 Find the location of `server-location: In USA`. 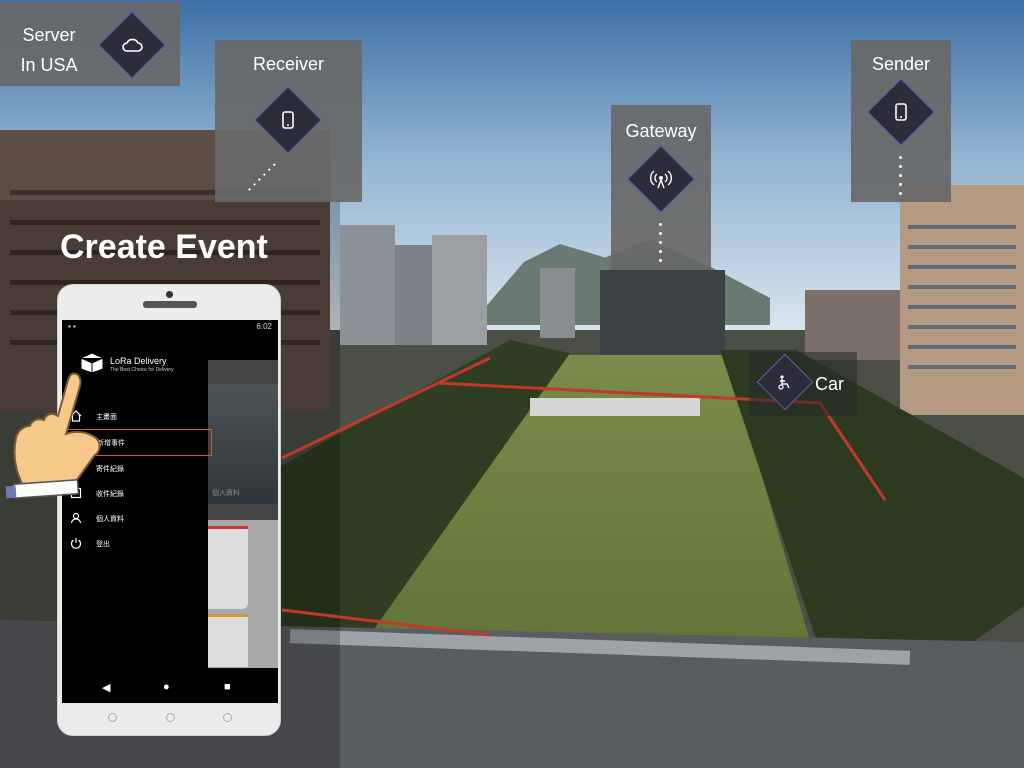

server-location: In USA is located at coordinates (49, 65).